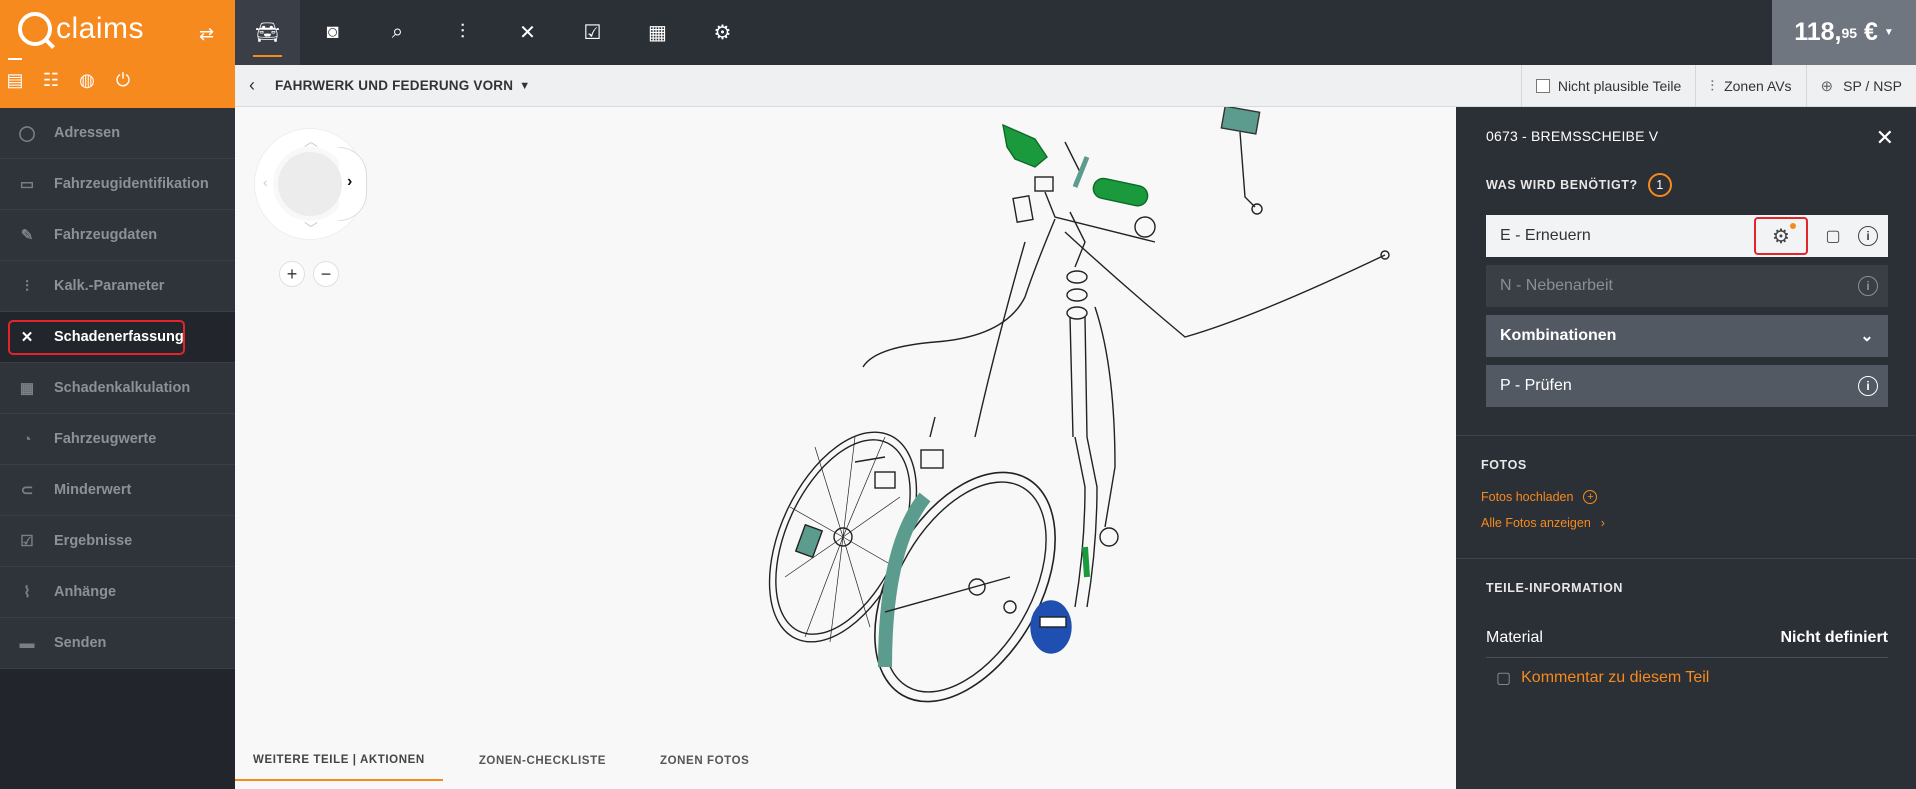  Describe the element at coordinates (1555, 588) in the screenshot. I see `teile-info-title: TEILE-INFORMATION` at that location.